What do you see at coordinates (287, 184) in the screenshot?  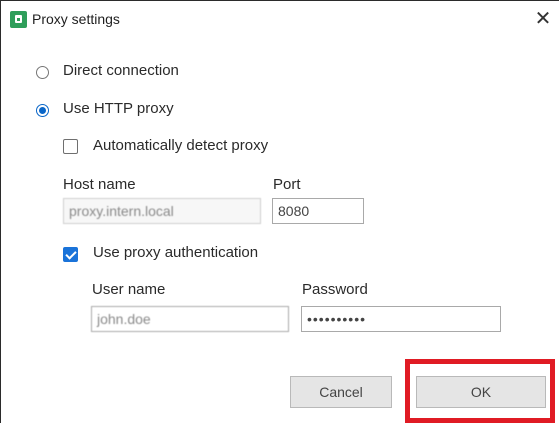 I see `port-label: Port` at bounding box center [287, 184].